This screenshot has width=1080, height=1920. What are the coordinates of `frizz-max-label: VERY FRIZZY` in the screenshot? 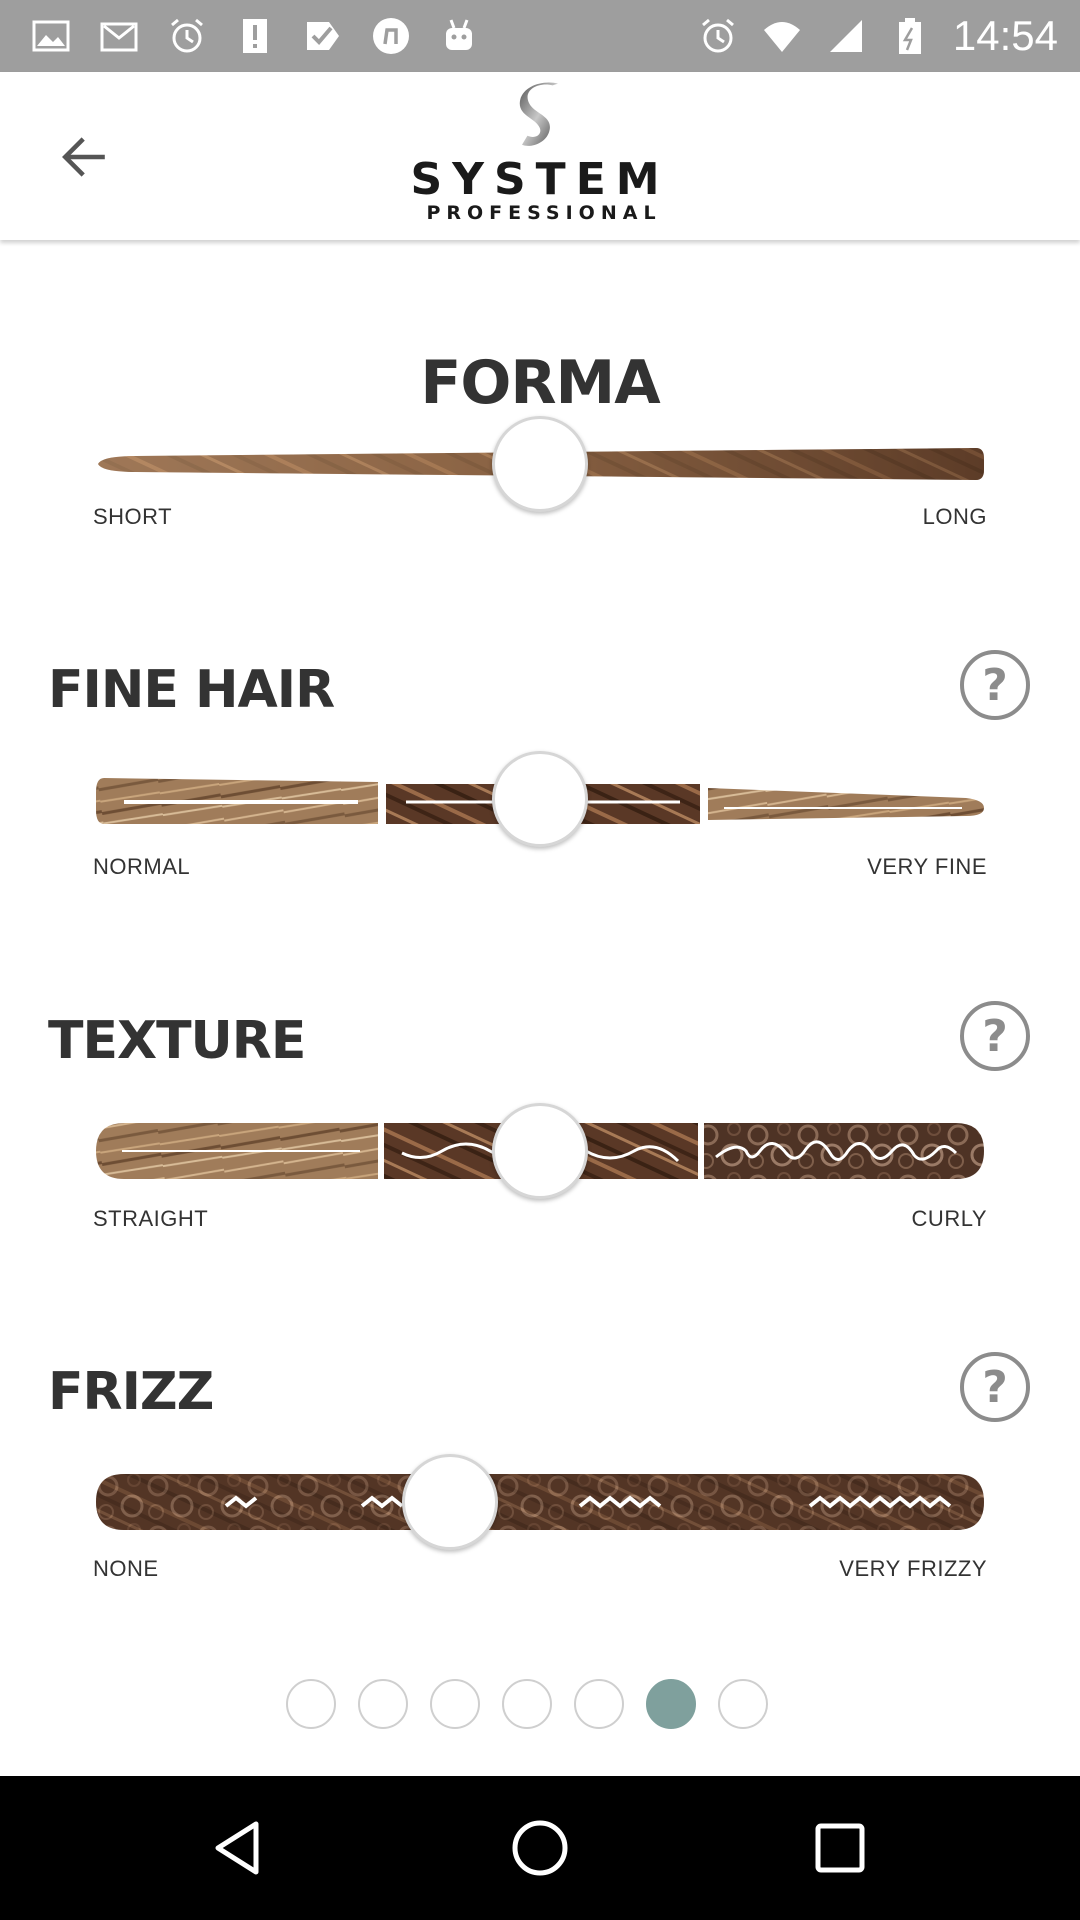 It's located at (913, 1568).